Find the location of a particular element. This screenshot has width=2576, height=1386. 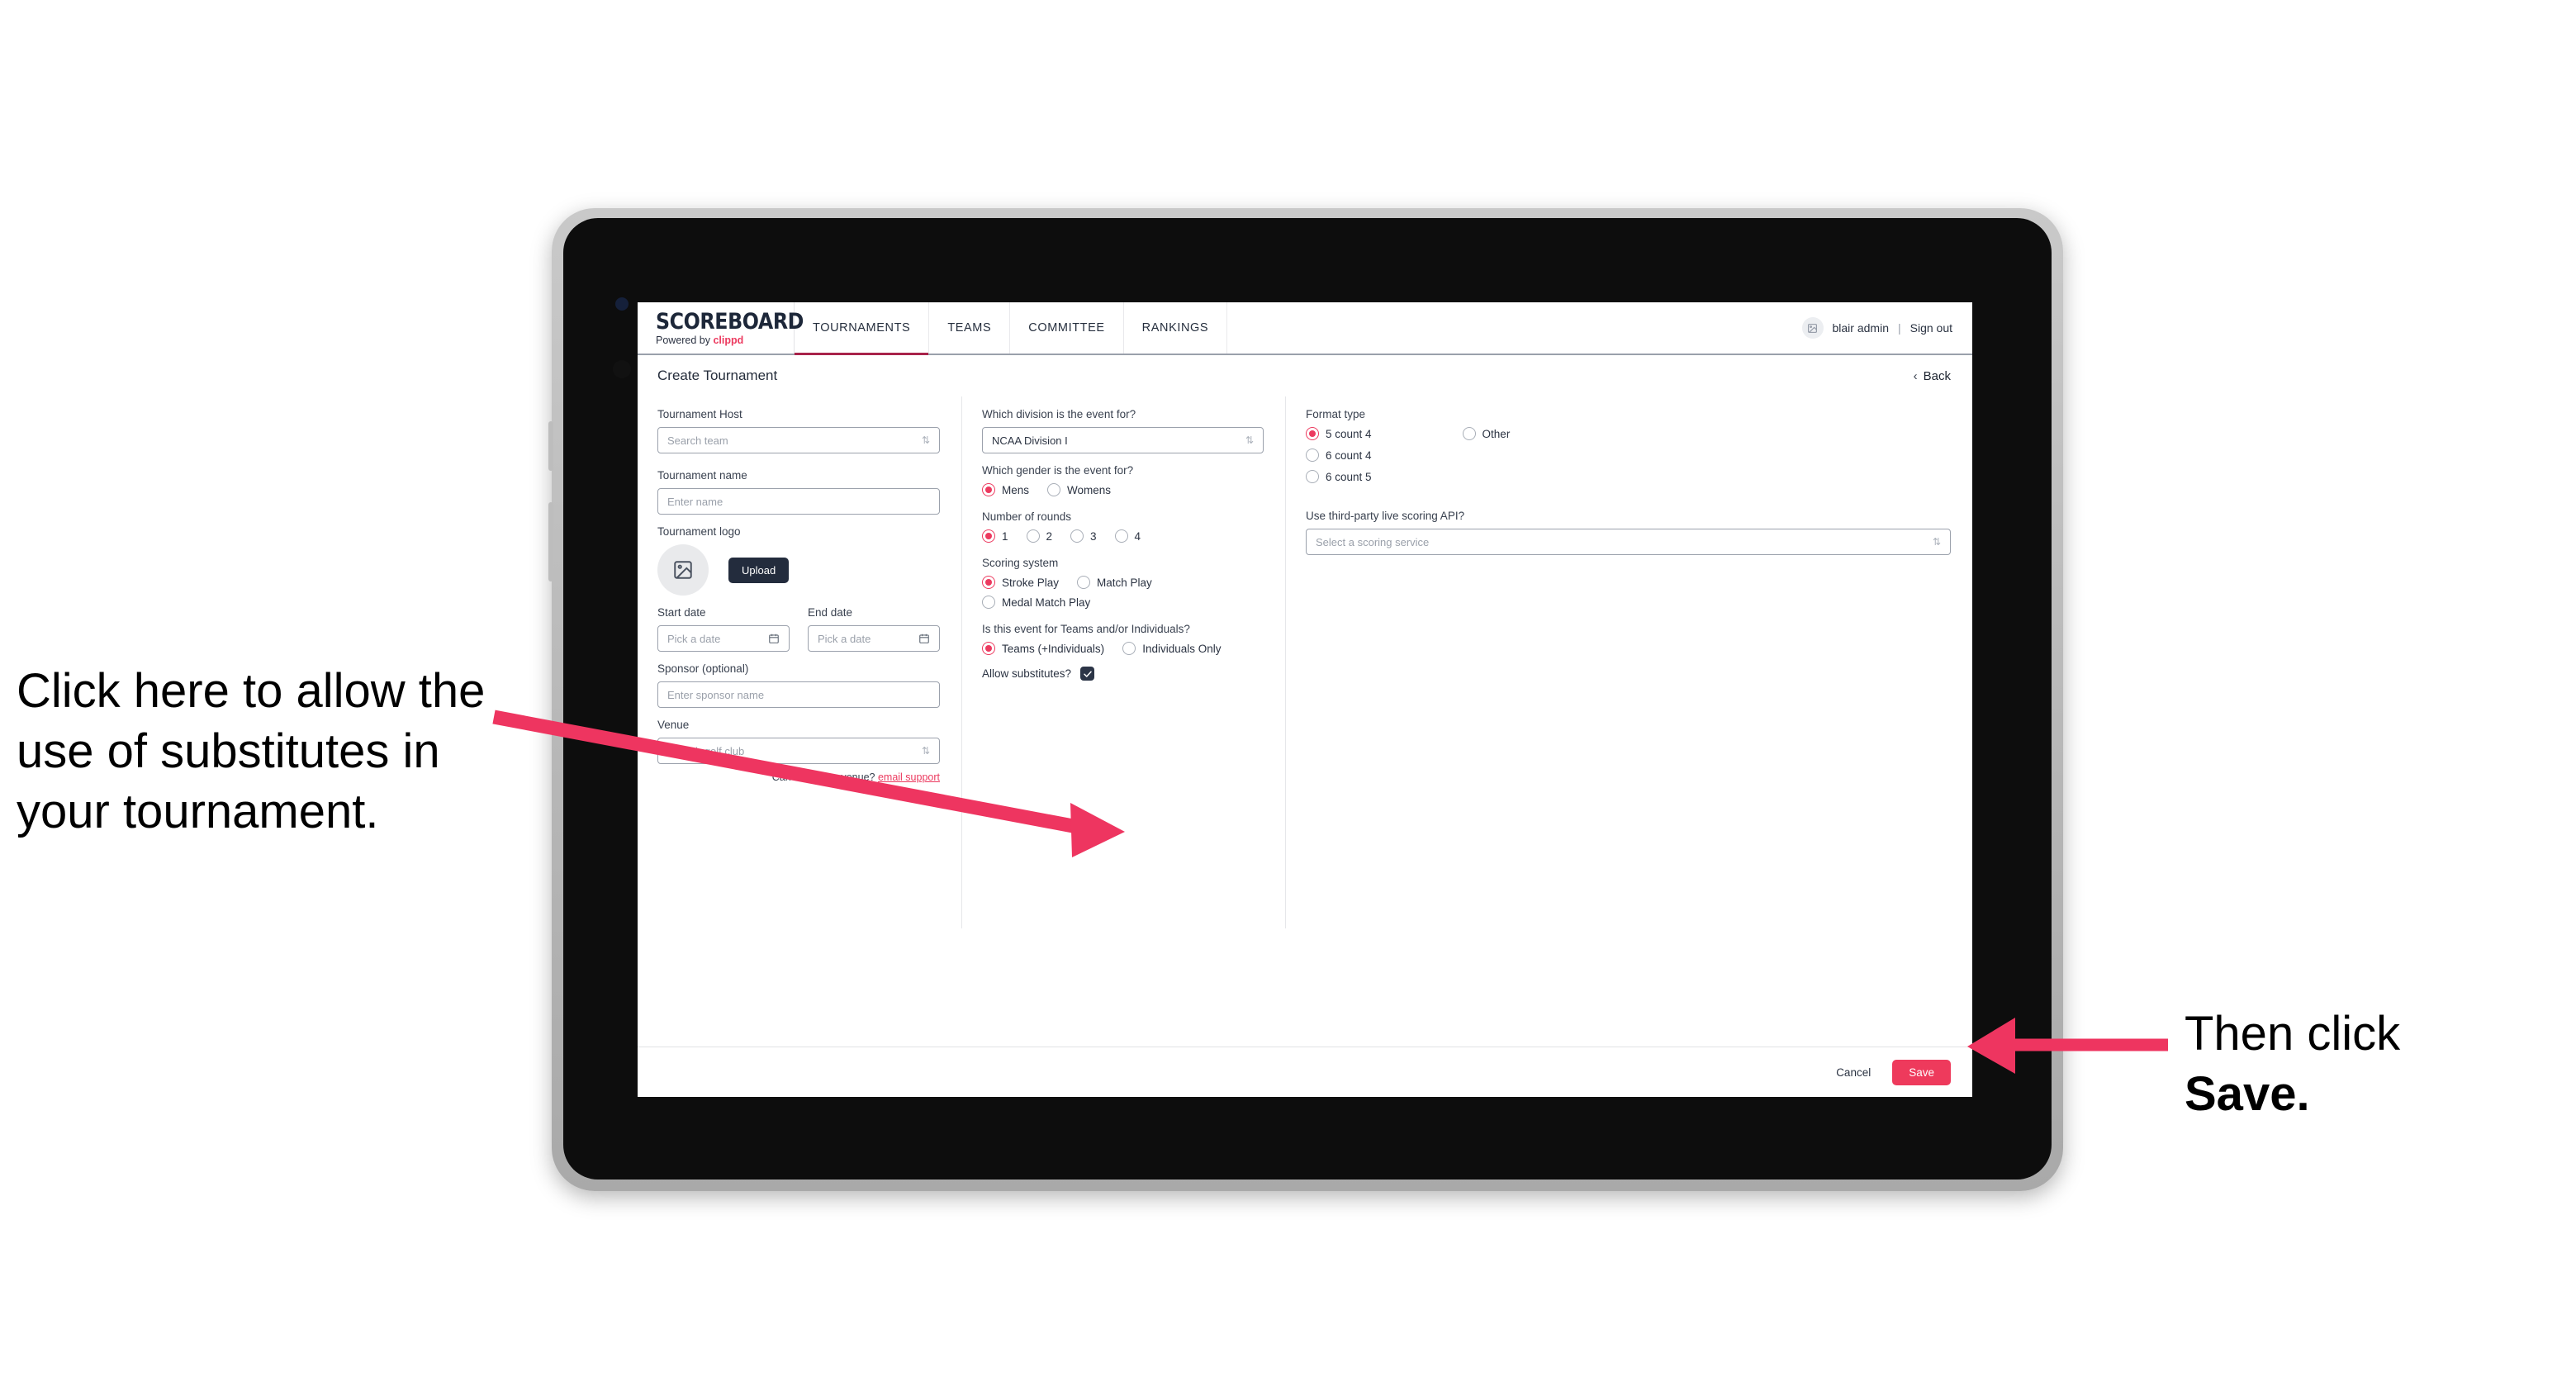

upload-button: Upload is located at coordinates (759, 570).